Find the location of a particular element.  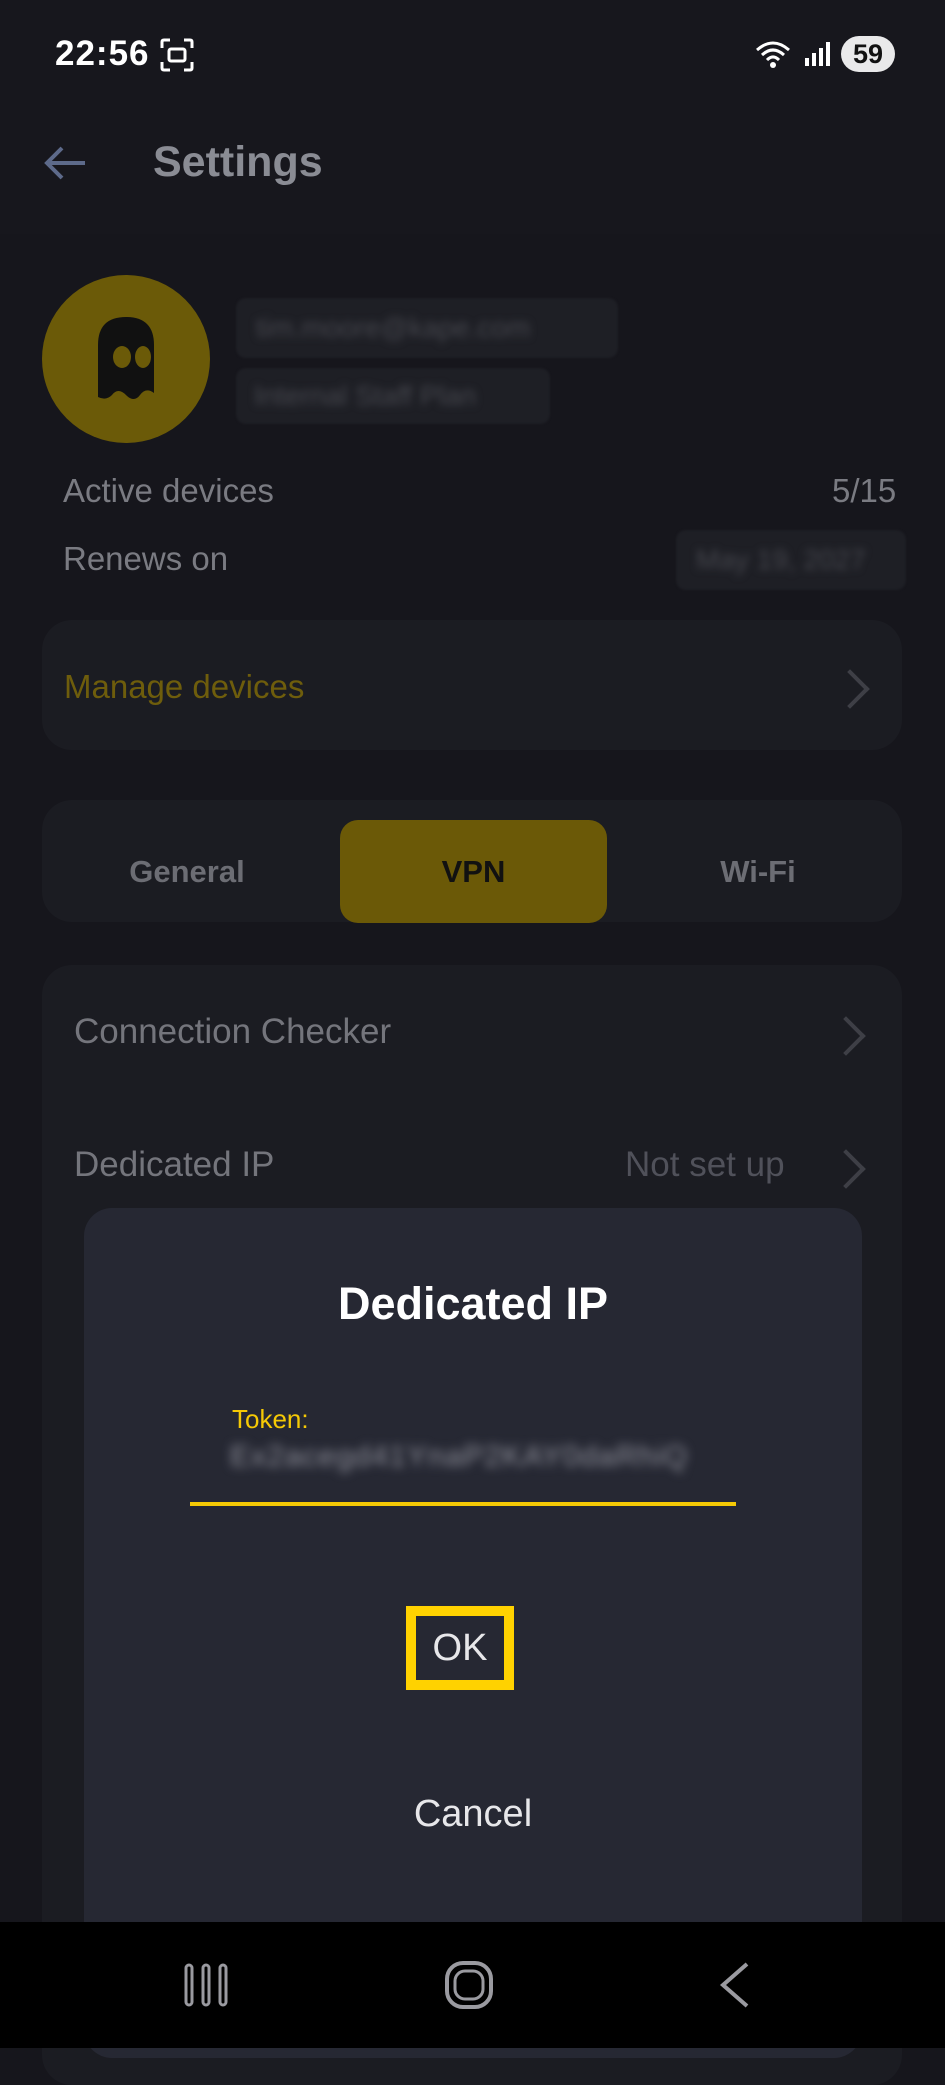

system-nav-bar is located at coordinates (472, 1985).